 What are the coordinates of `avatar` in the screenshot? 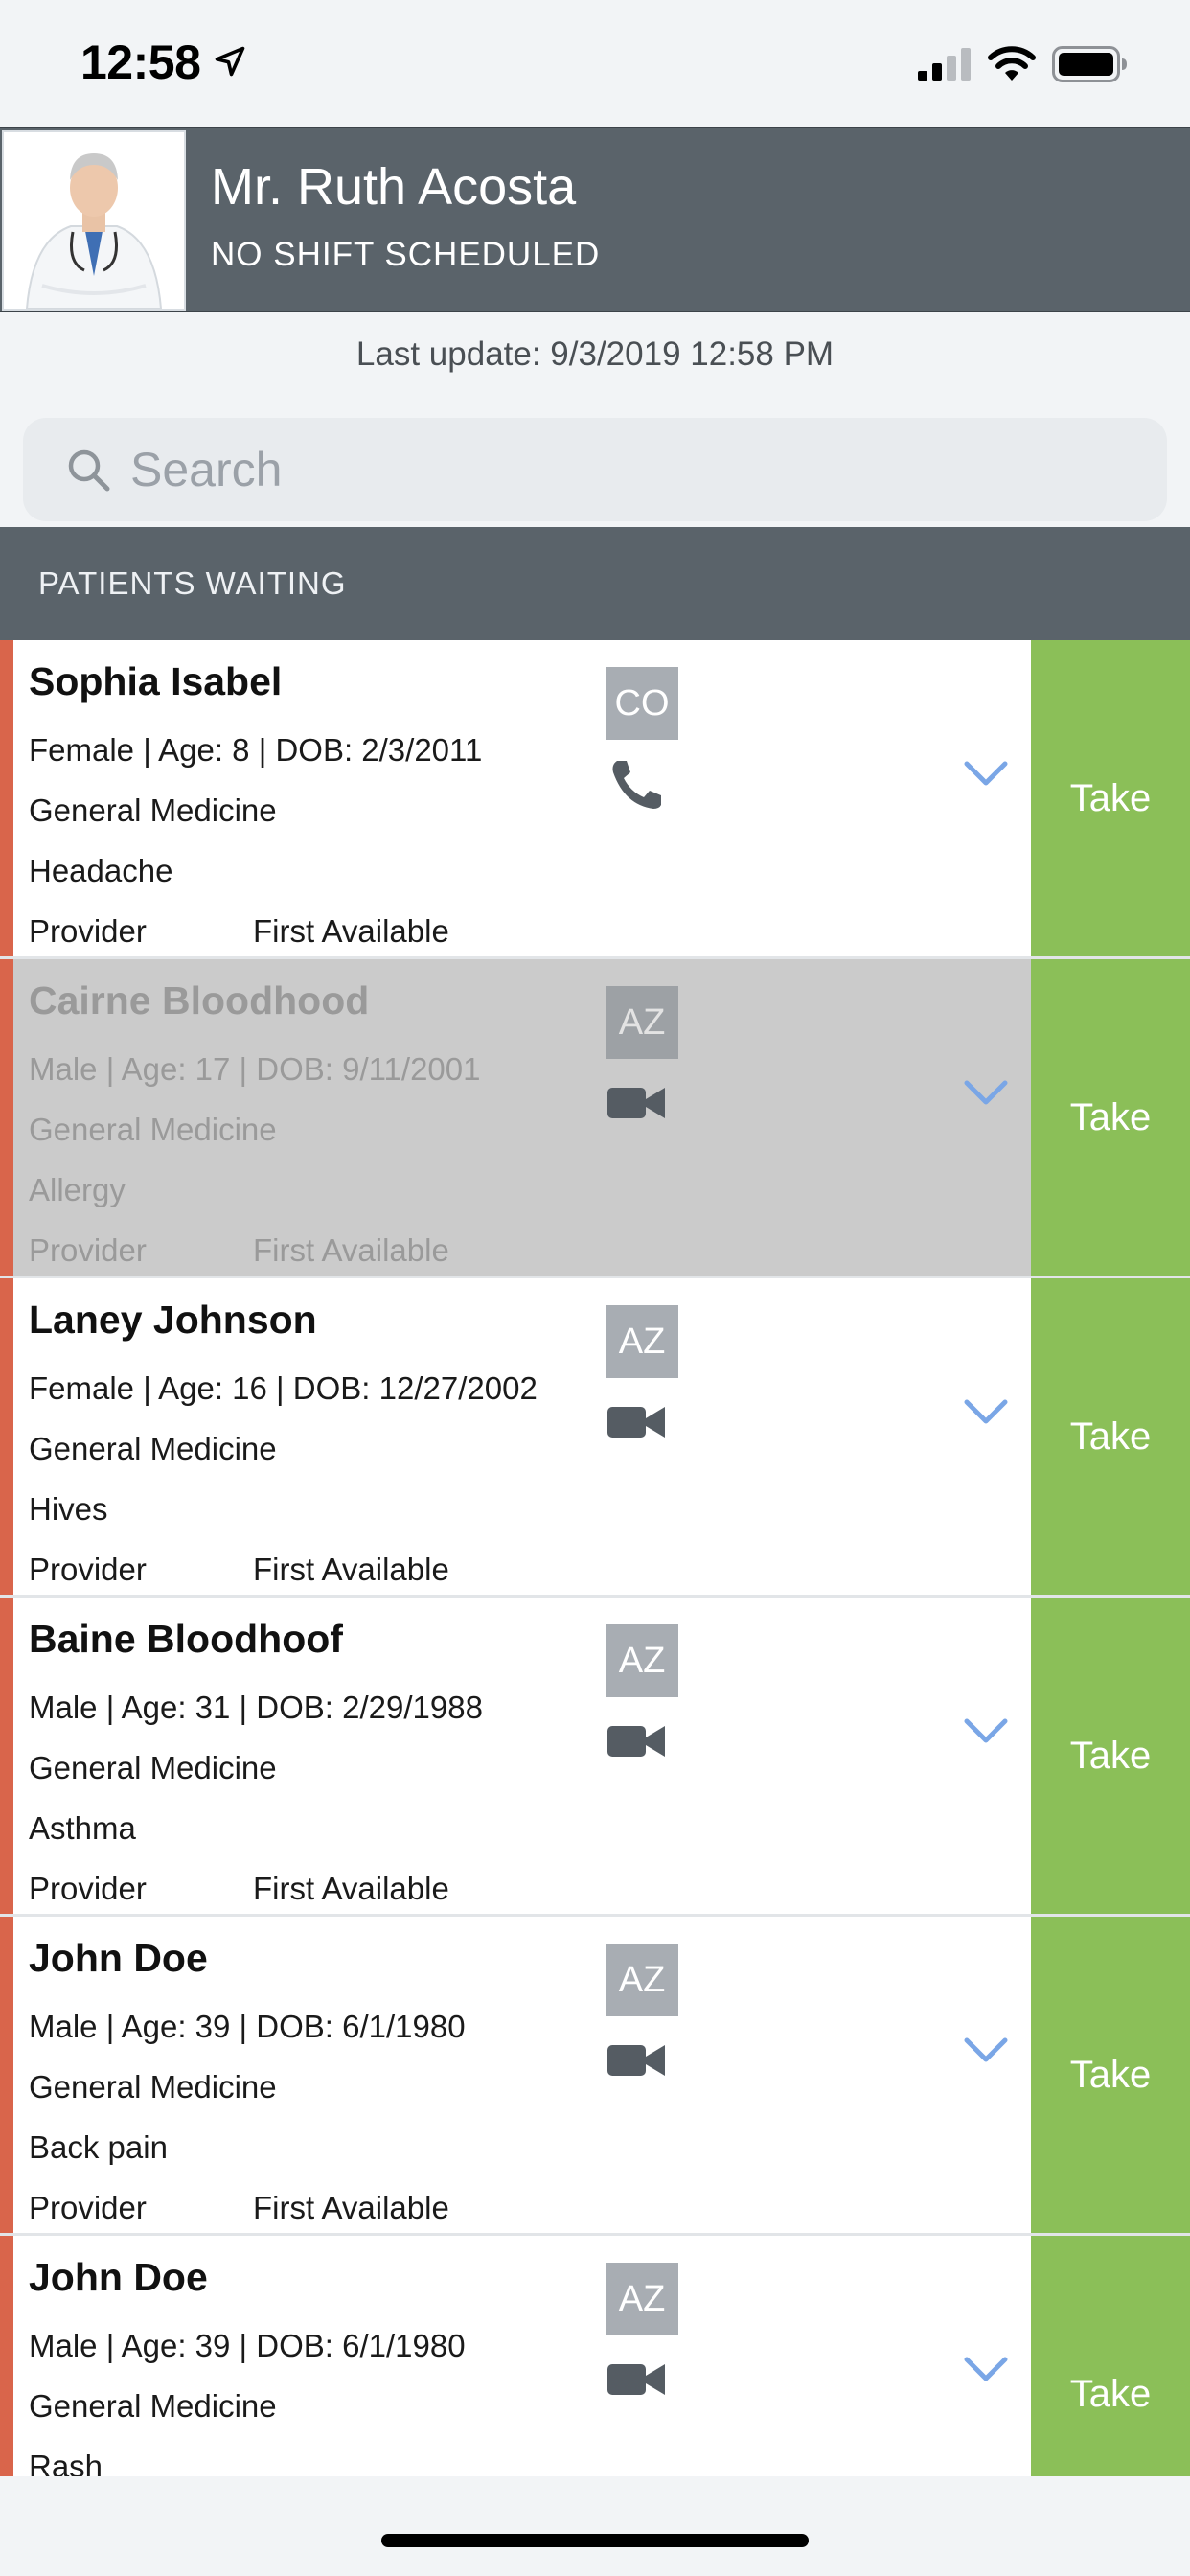 It's located at (94, 220).